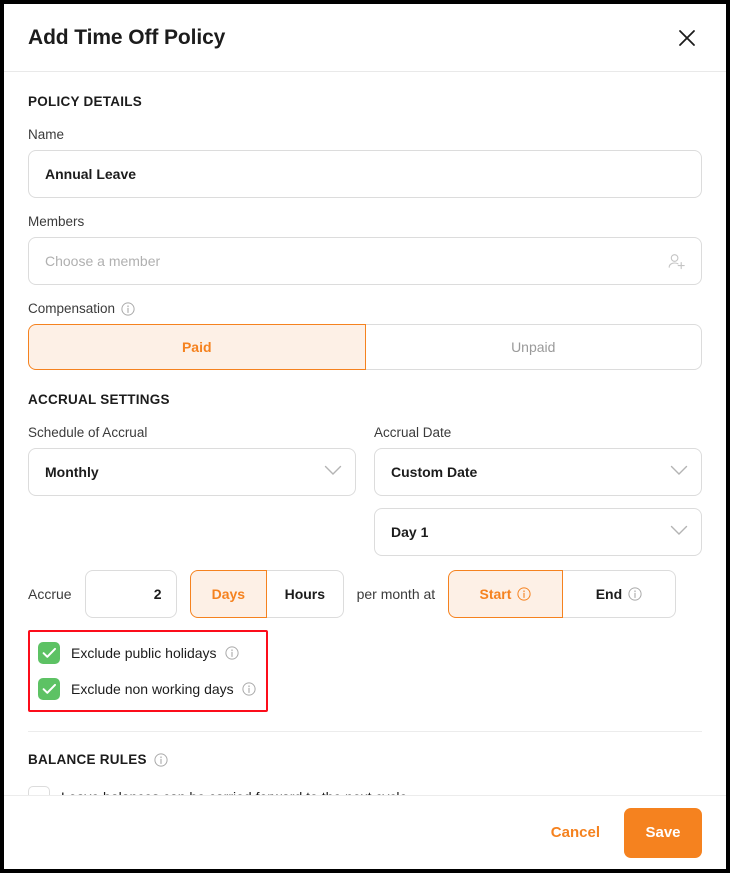 The width and height of the screenshot is (730, 873). Describe the element at coordinates (677, 261) in the screenshot. I see `person-add-icon` at that location.